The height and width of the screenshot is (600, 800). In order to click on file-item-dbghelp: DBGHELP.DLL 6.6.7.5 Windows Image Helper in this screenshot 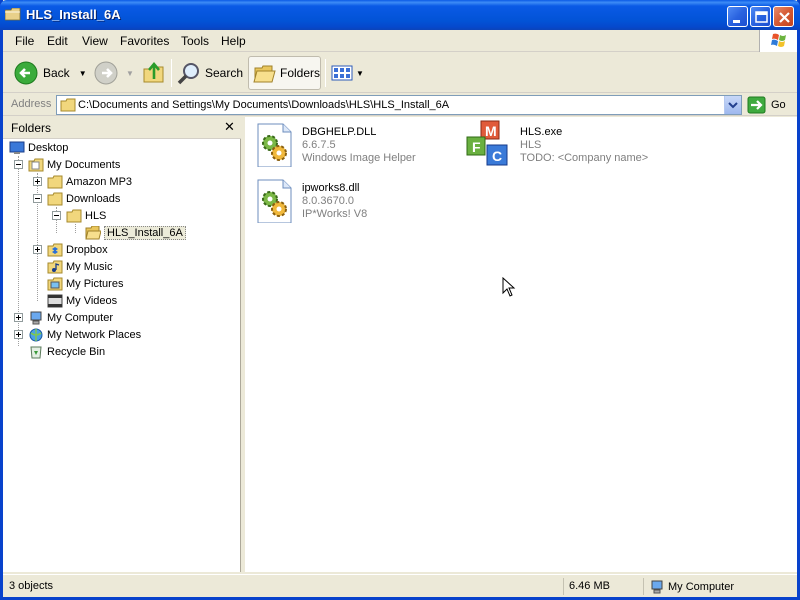, I will do `click(345, 142)`.